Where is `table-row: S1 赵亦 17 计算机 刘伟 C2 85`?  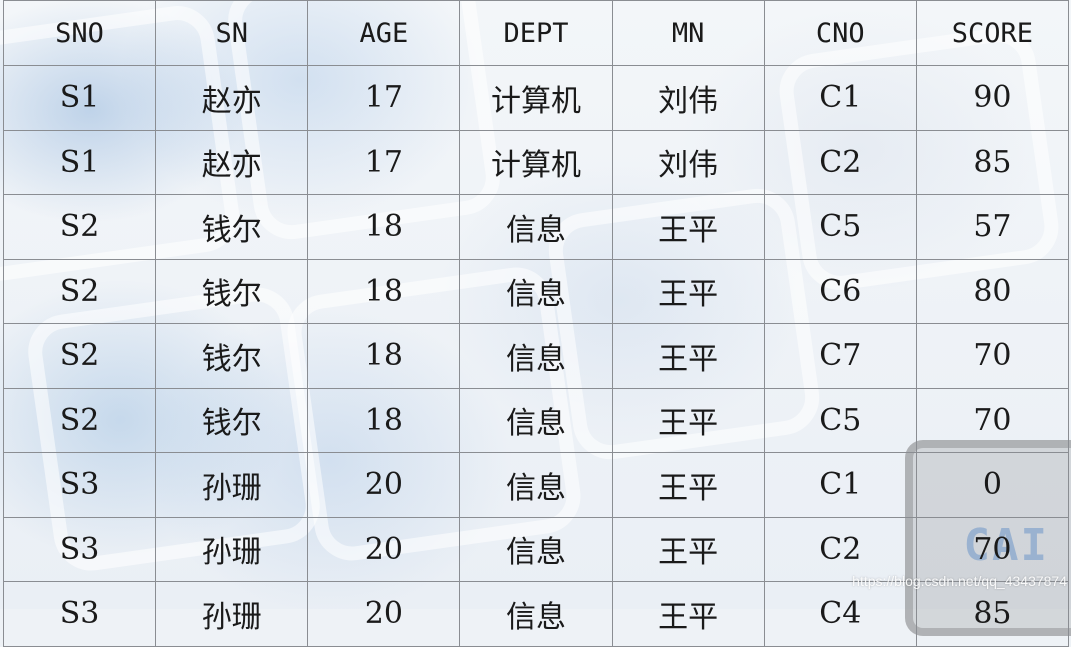
table-row: S1 赵亦 17 计算机 刘伟 C2 85 is located at coordinates (536, 162).